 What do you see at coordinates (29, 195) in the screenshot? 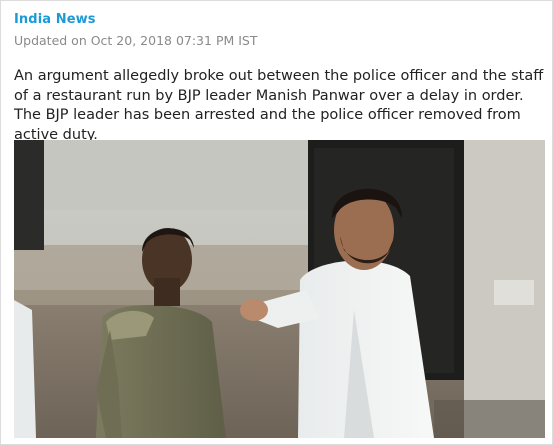
I see `left-pillar` at bounding box center [29, 195].